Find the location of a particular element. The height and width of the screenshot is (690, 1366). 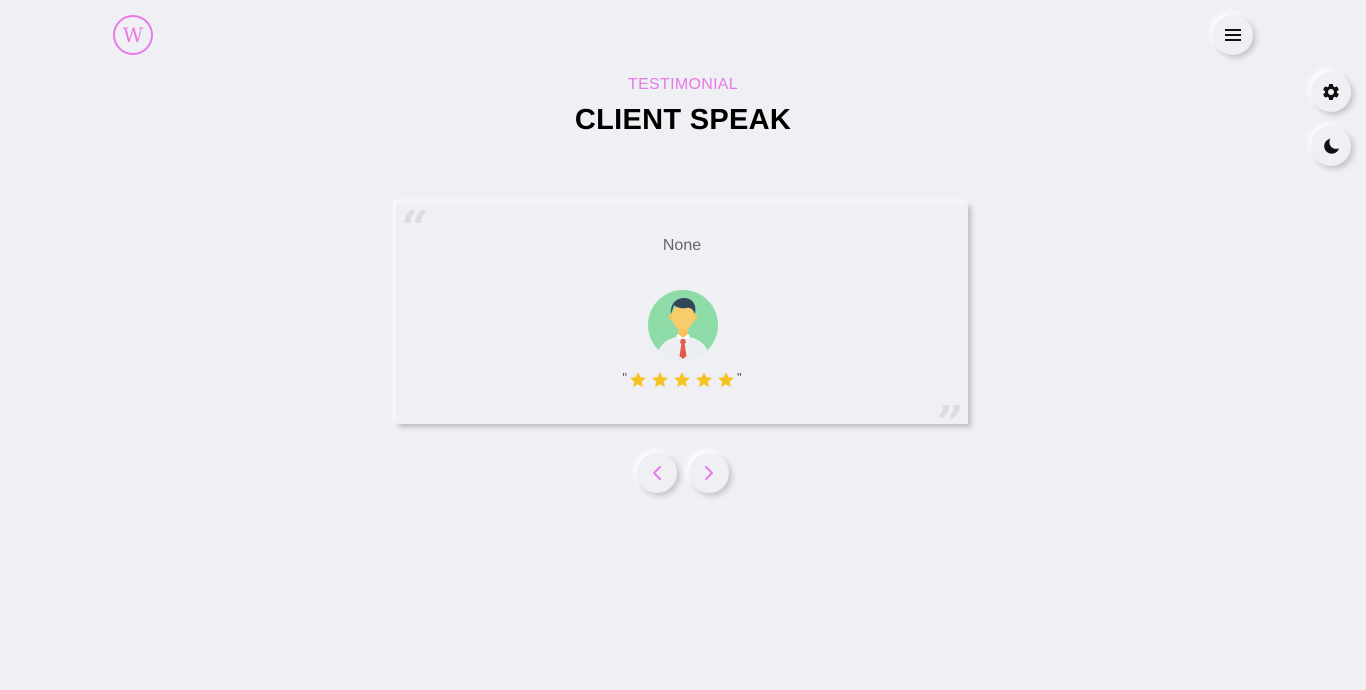

testimonial-text: None is located at coordinates (682, 245).